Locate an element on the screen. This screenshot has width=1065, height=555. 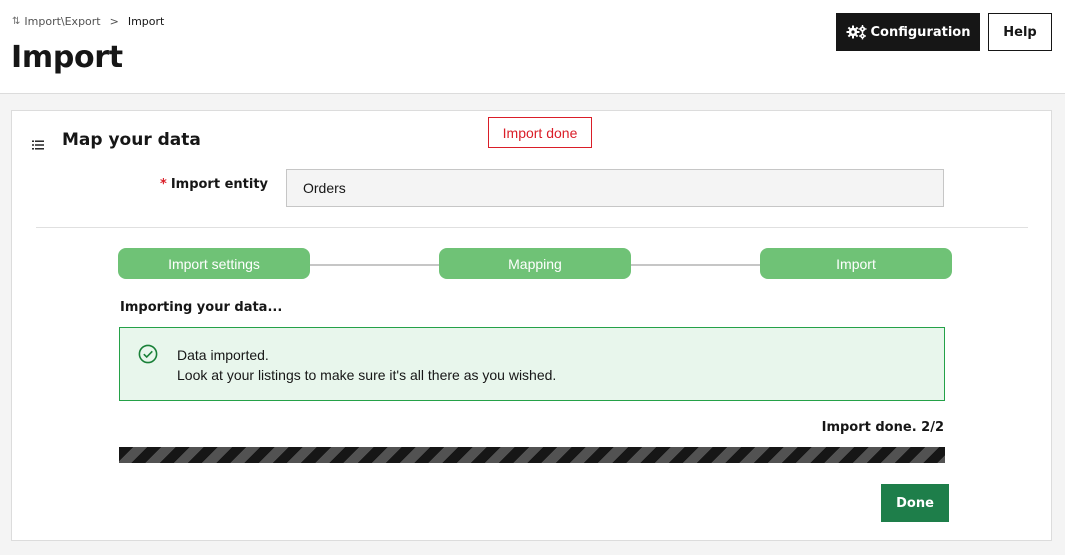
page-title: Import is located at coordinates (67, 57).